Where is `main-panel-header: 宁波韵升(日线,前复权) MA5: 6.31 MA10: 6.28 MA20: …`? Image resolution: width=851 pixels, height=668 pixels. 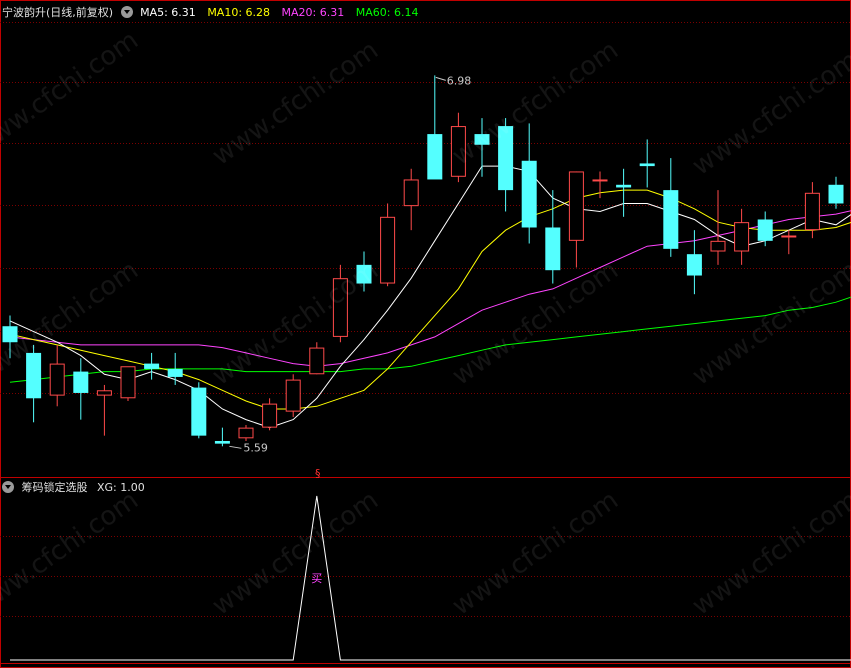 main-panel-header: 宁波韵升(日线,前复权) MA5: 6.31 MA10: 6.28 MA20: … is located at coordinates (210, 13).